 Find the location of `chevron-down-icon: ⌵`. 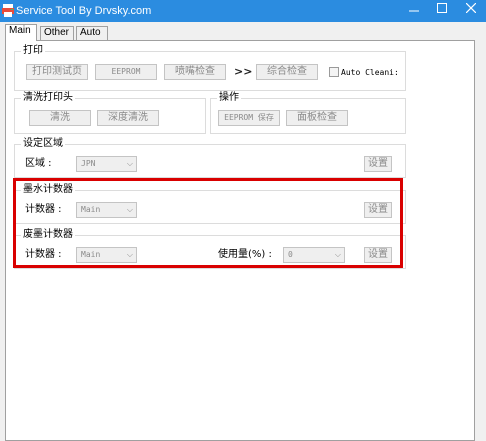

chevron-down-icon: ⌵ is located at coordinates (129, 163).